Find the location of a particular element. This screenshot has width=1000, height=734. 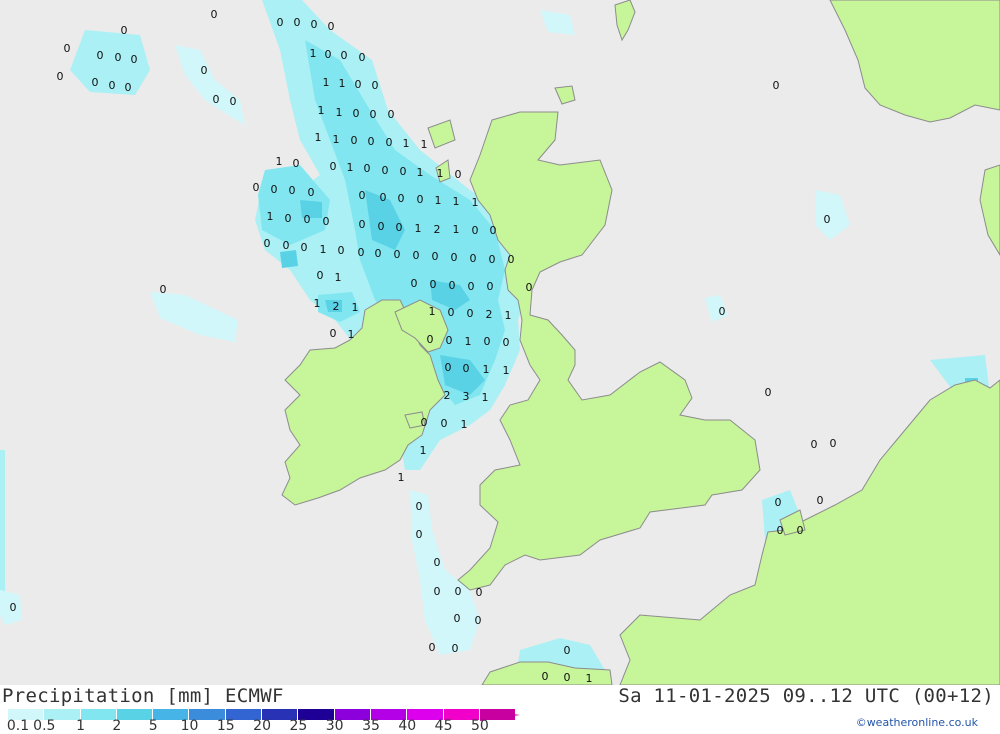

credit: ©weatheronline.co.uk is located at coordinates (917, 722).